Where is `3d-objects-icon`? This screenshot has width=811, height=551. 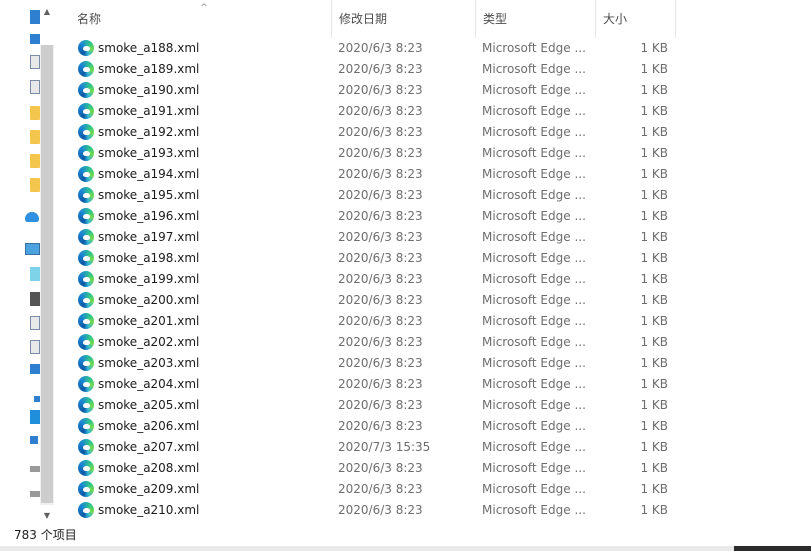 3d-objects-icon is located at coordinates (35, 274).